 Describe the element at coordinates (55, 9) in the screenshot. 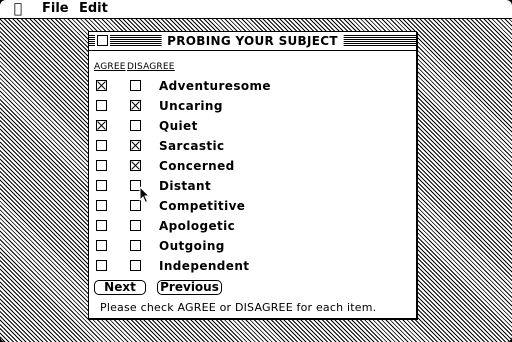

I see `menu-file: File` at that location.